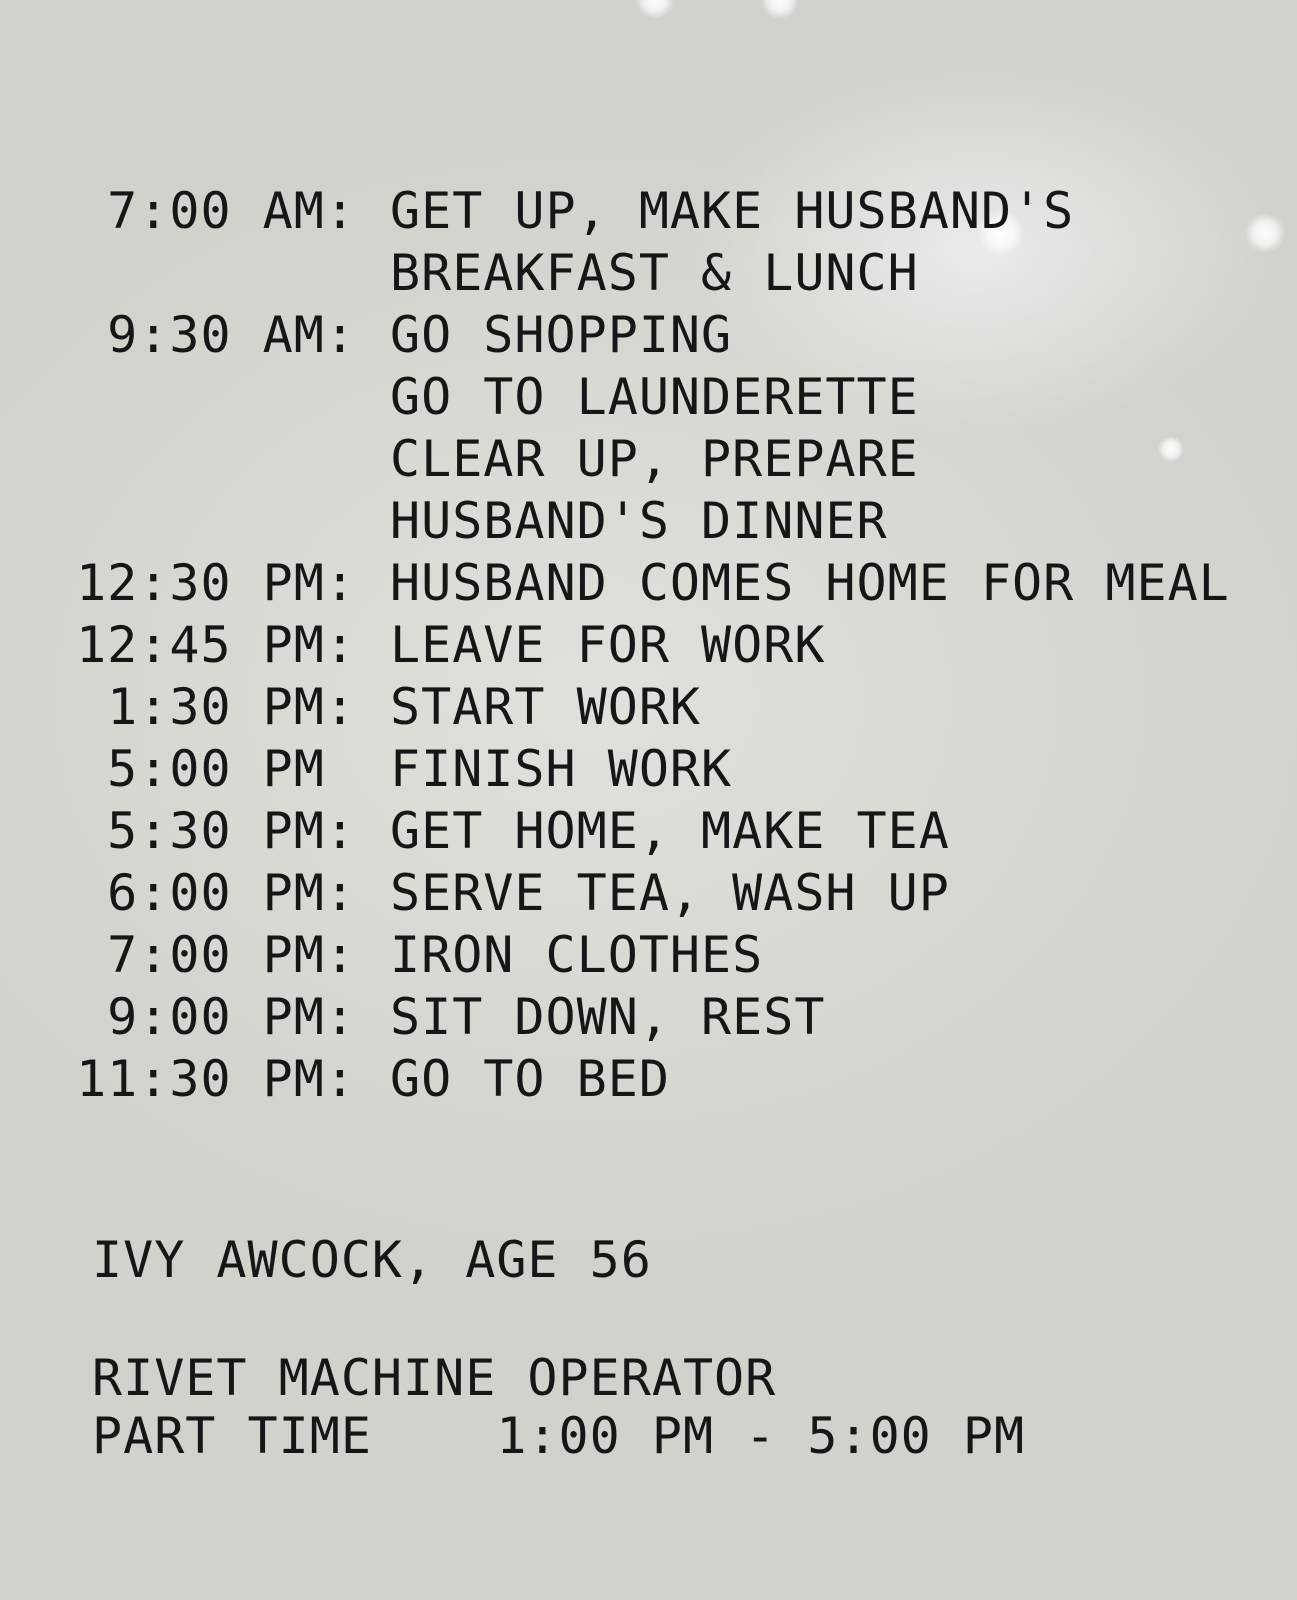 The width and height of the screenshot is (1297, 1600). I want to click on schedule-time: 12:45 PM:, so click(216, 645).